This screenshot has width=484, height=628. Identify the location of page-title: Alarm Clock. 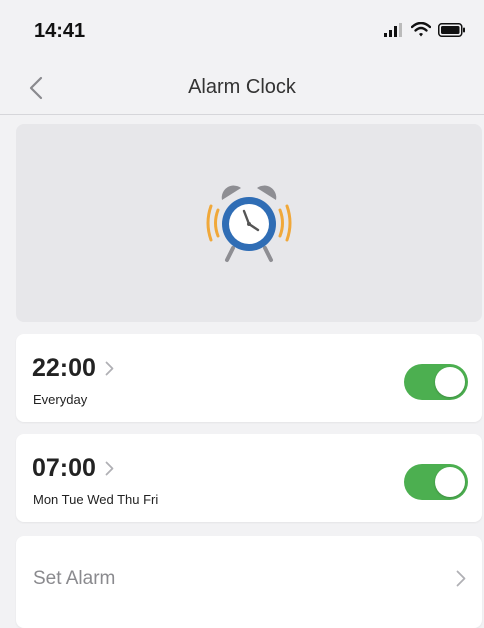
(242, 87).